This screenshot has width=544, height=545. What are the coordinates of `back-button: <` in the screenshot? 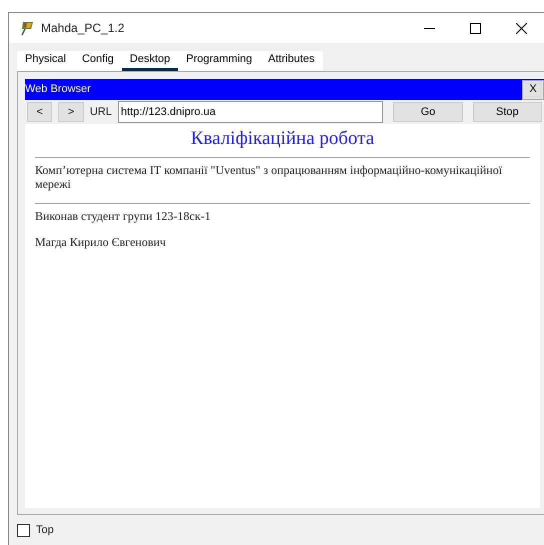 It's located at (39, 112).